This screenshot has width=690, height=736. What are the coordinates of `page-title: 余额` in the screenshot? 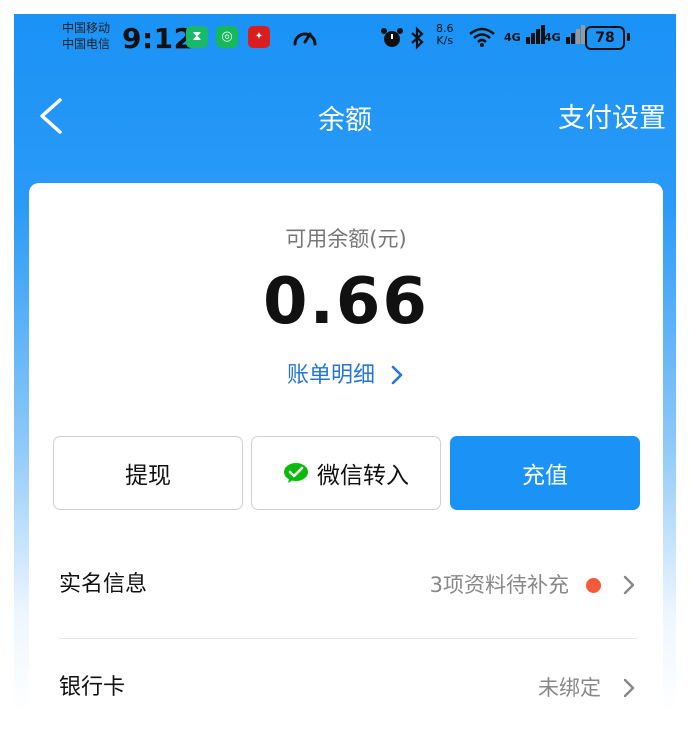 It's located at (345, 120).